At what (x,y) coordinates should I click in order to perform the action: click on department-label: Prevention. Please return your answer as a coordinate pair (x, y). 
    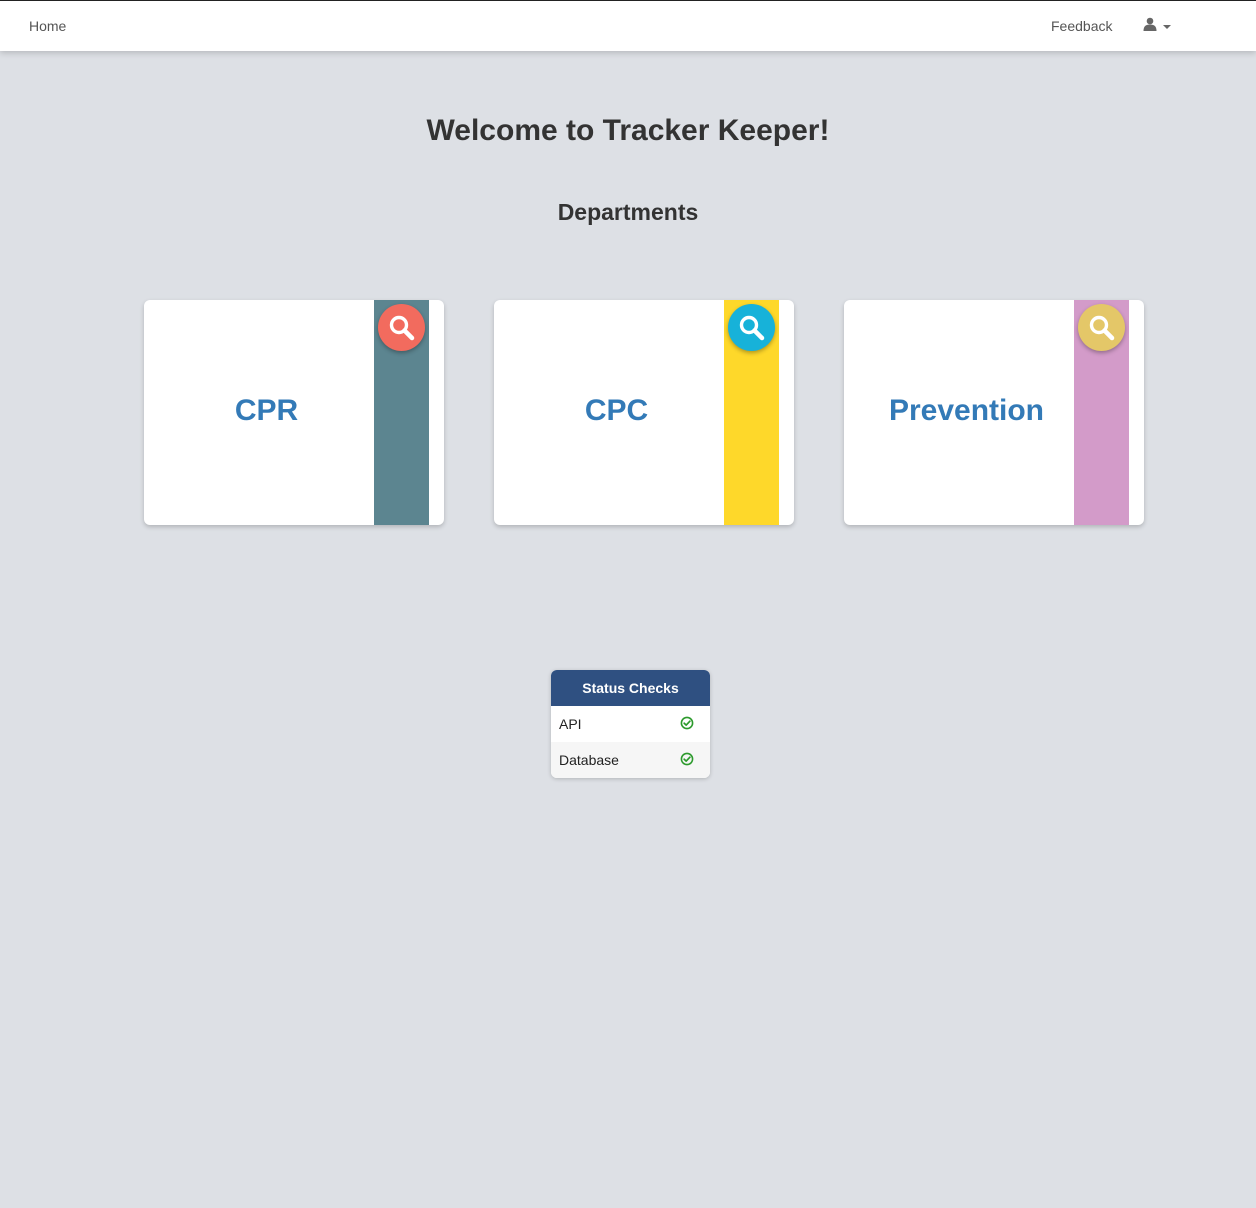
    Looking at the image, I should click on (966, 411).